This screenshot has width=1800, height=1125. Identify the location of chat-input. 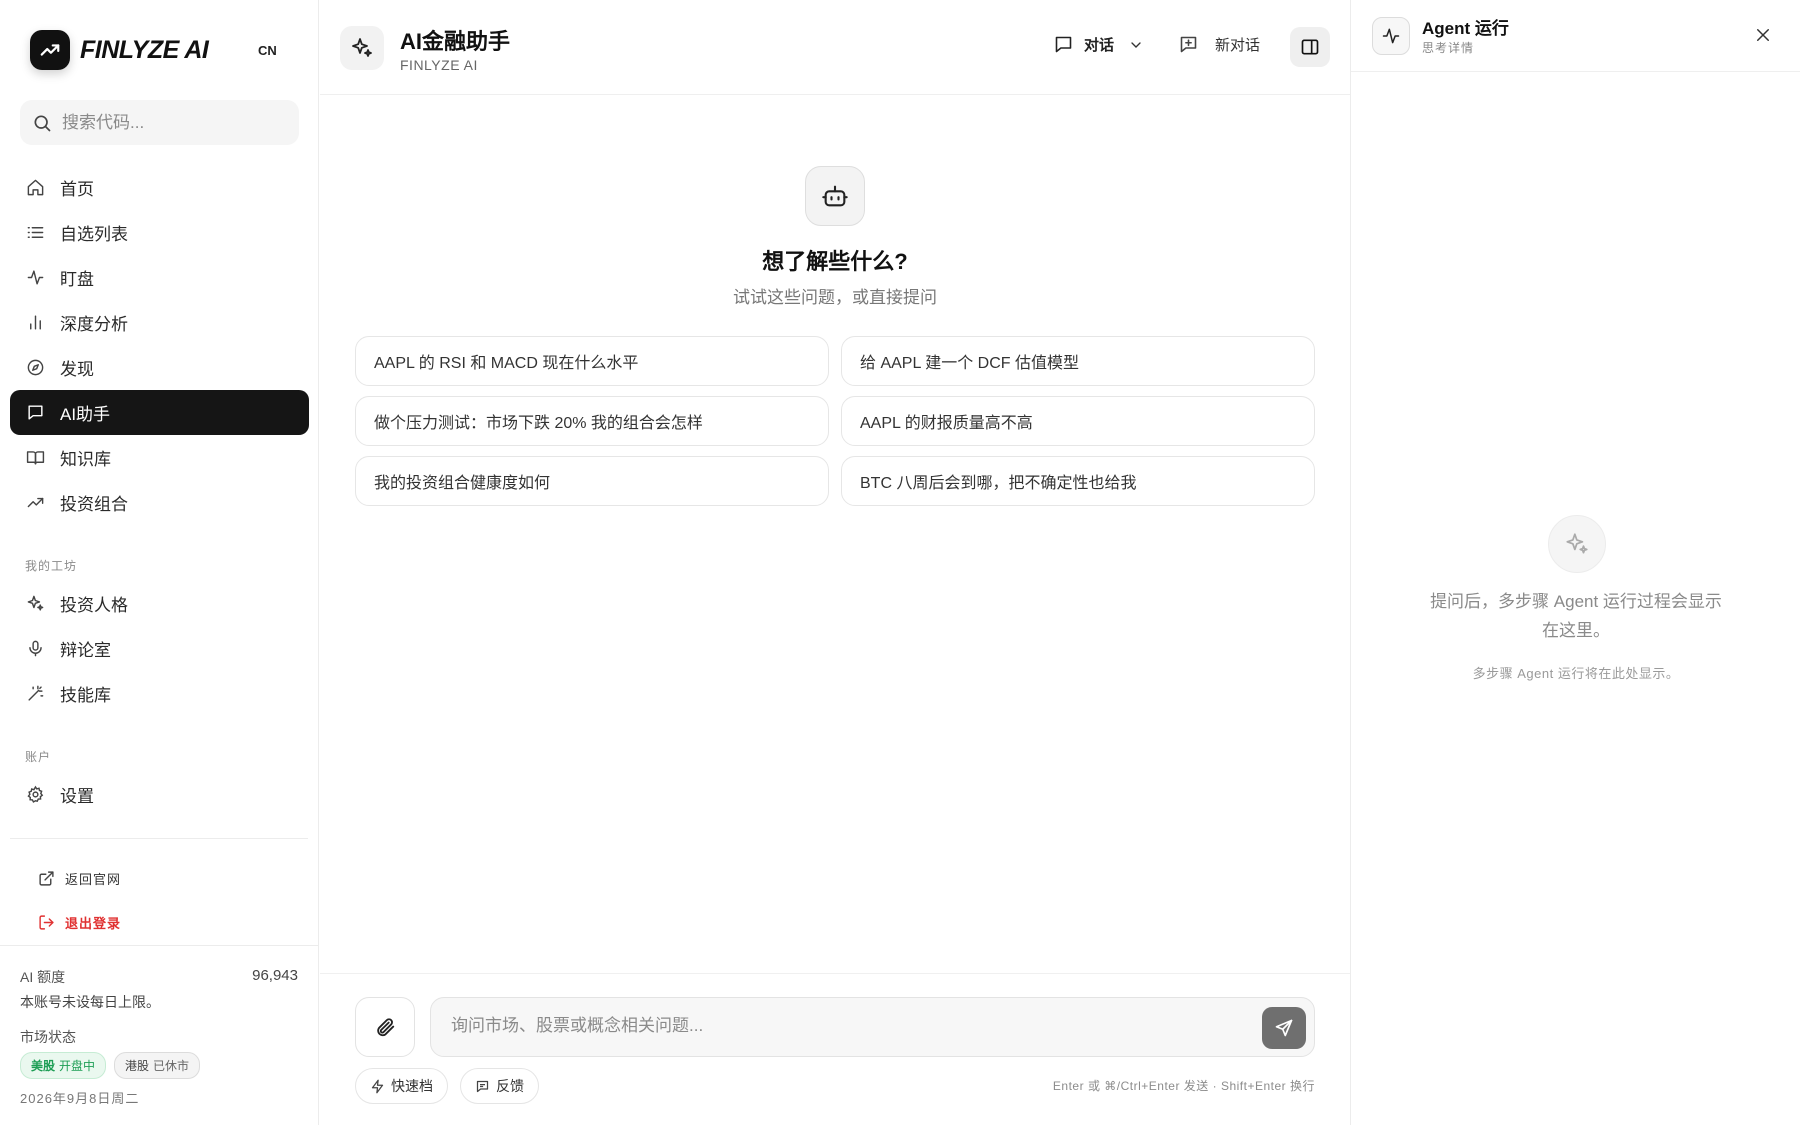
(841, 1026).